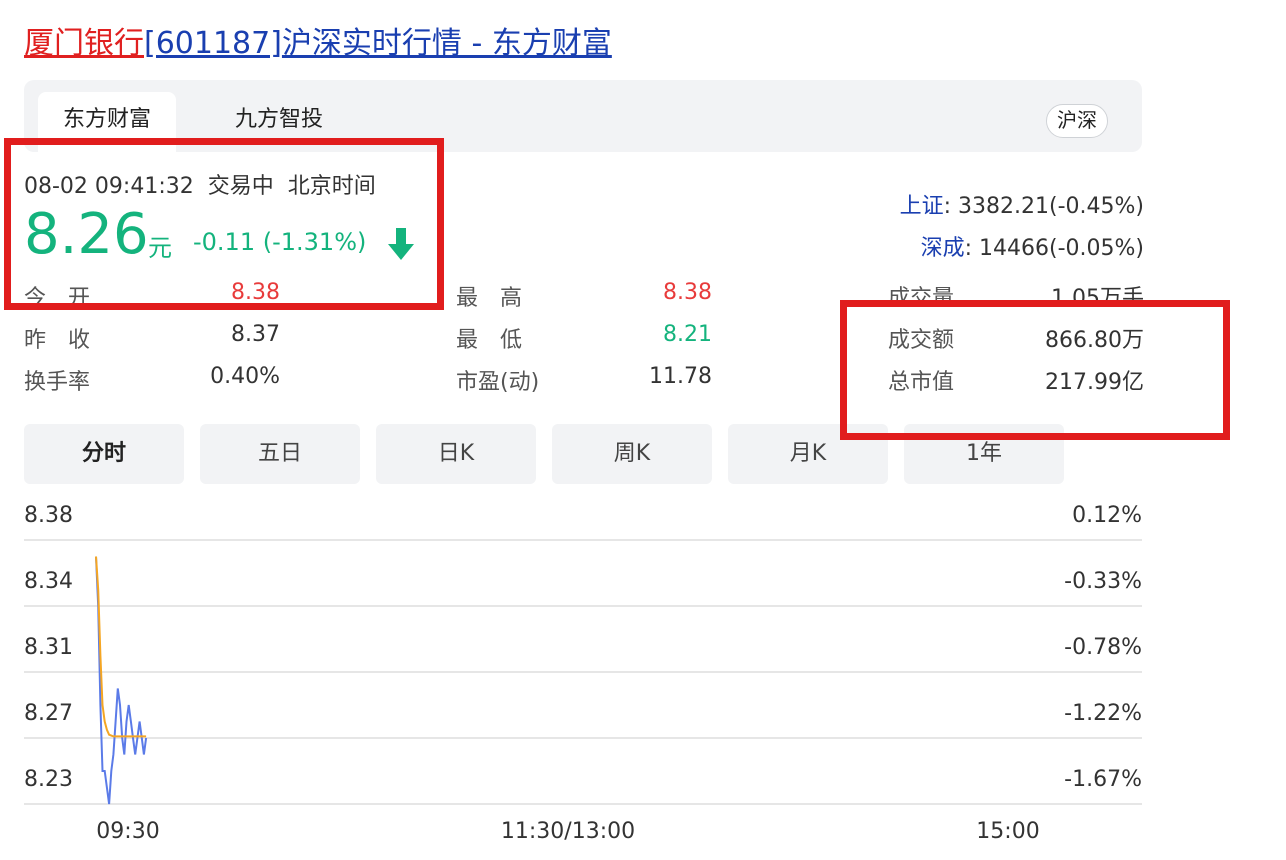  What do you see at coordinates (456, 454) in the screenshot?
I see `tab-daily-k: 日K` at bounding box center [456, 454].